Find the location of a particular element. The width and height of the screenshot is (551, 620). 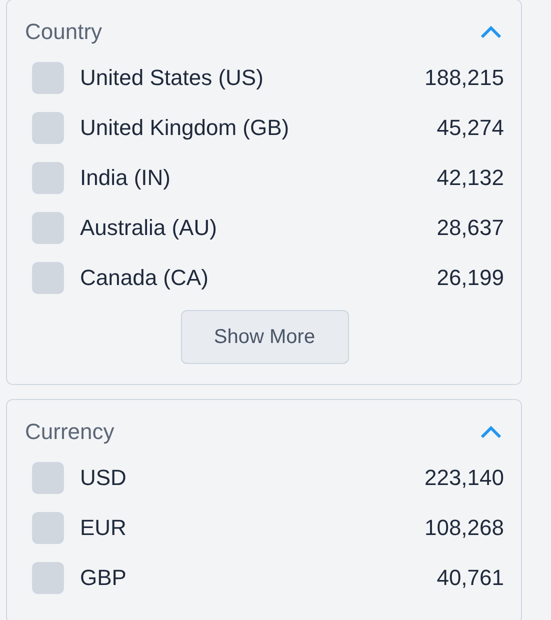

option-label: United Kingdom (GB) is located at coordinates (185, 128).